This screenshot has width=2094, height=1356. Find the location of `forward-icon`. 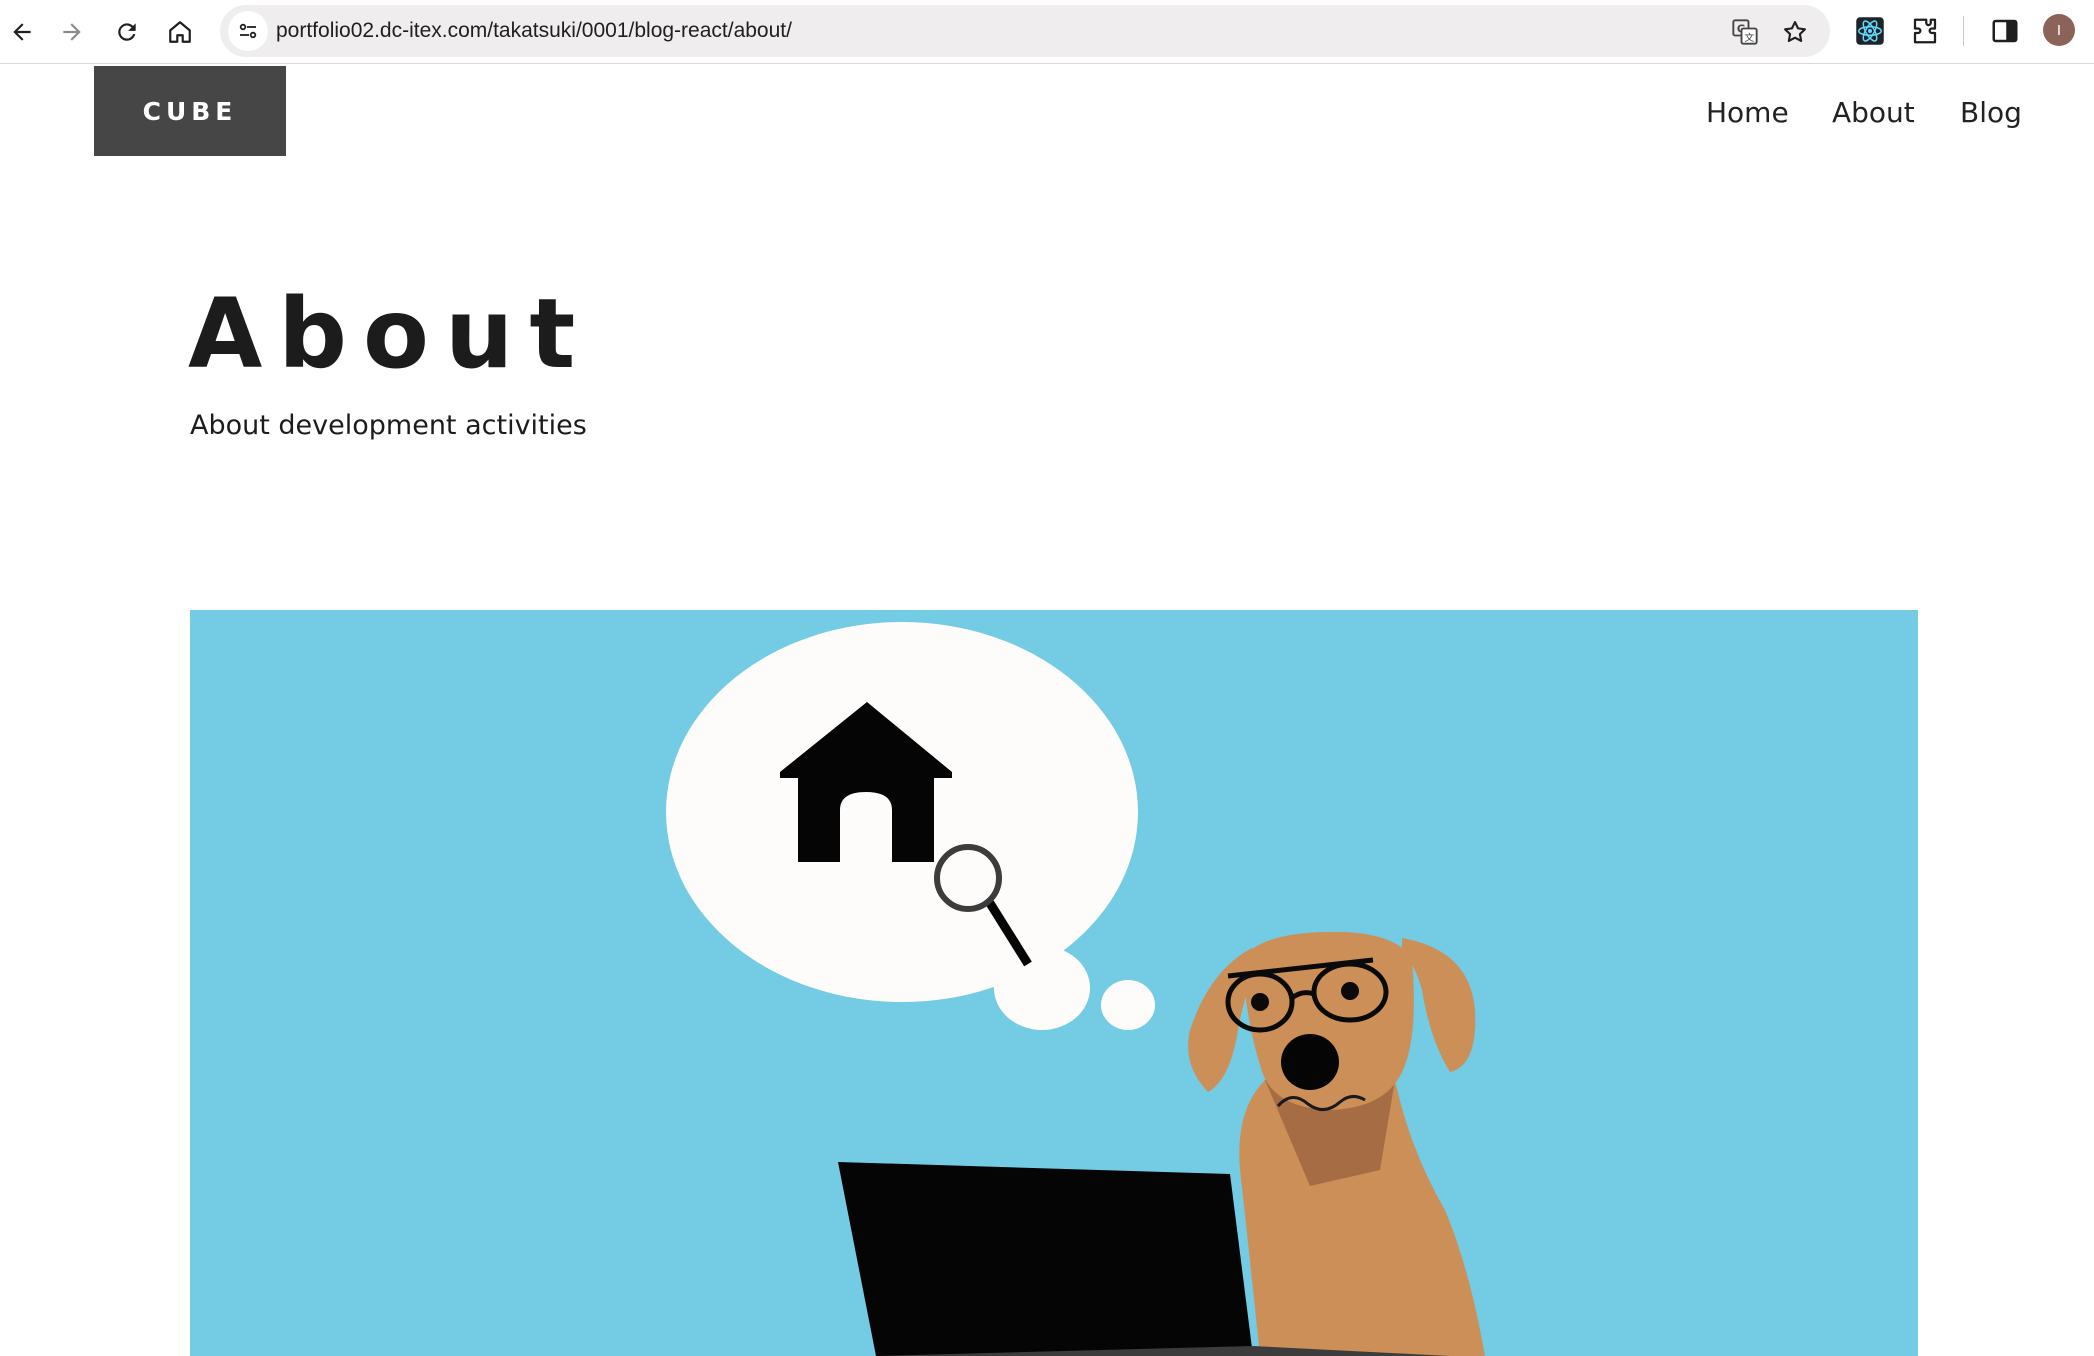

forward-icon is located at coordinates (72, 32).